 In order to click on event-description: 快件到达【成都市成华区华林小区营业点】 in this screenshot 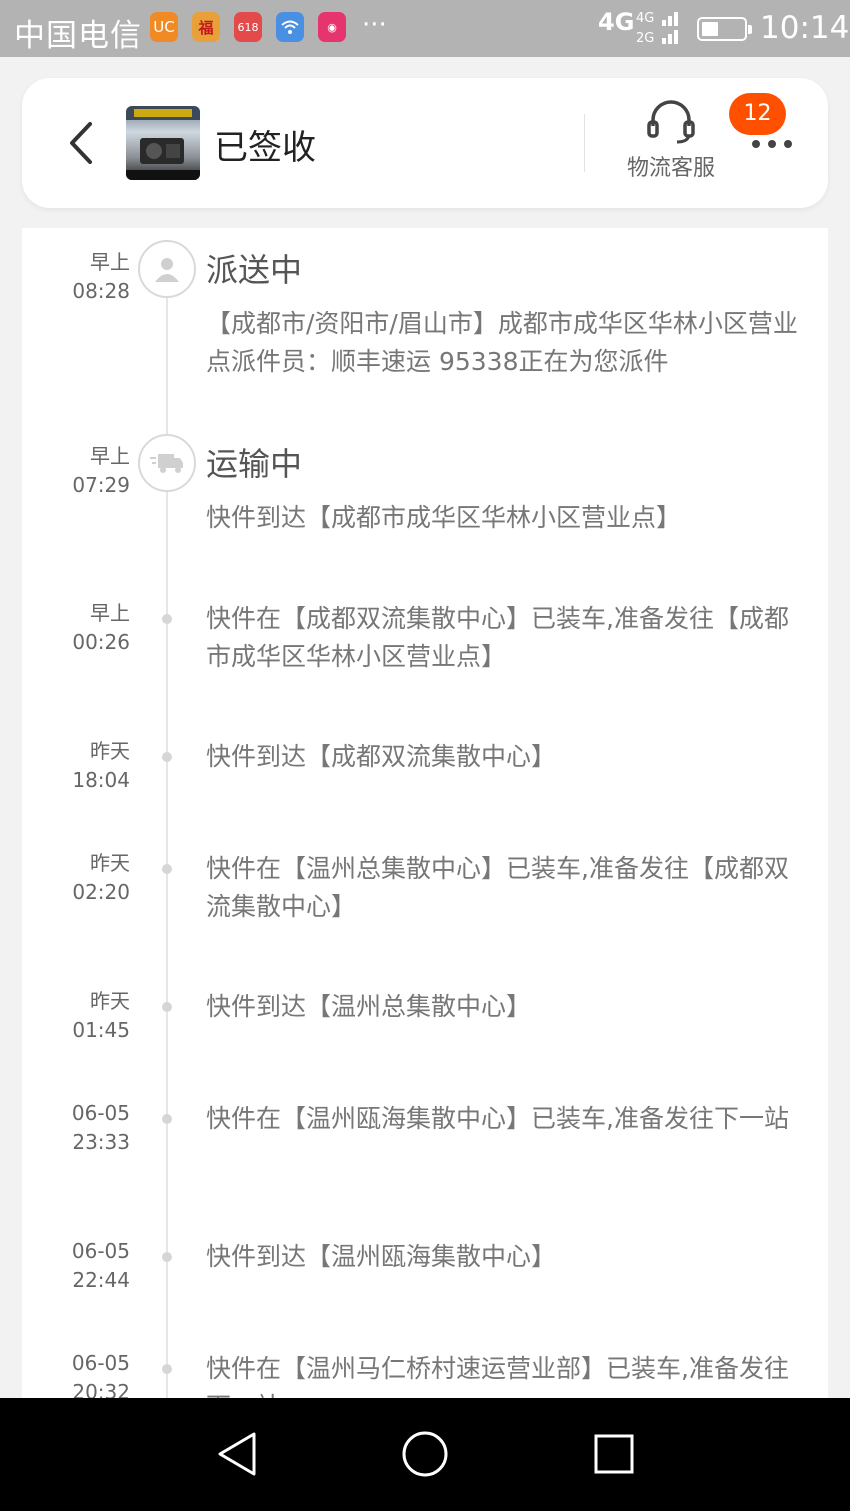, I will do `click(444, 517)`.